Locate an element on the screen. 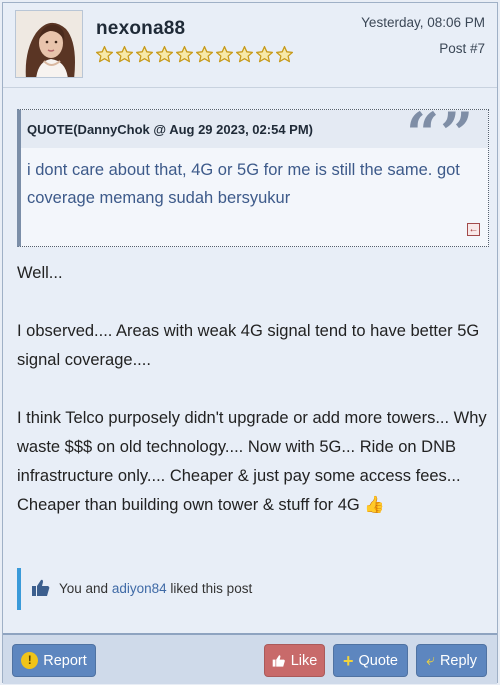  rating-stars is located at coordinates (194, 54).